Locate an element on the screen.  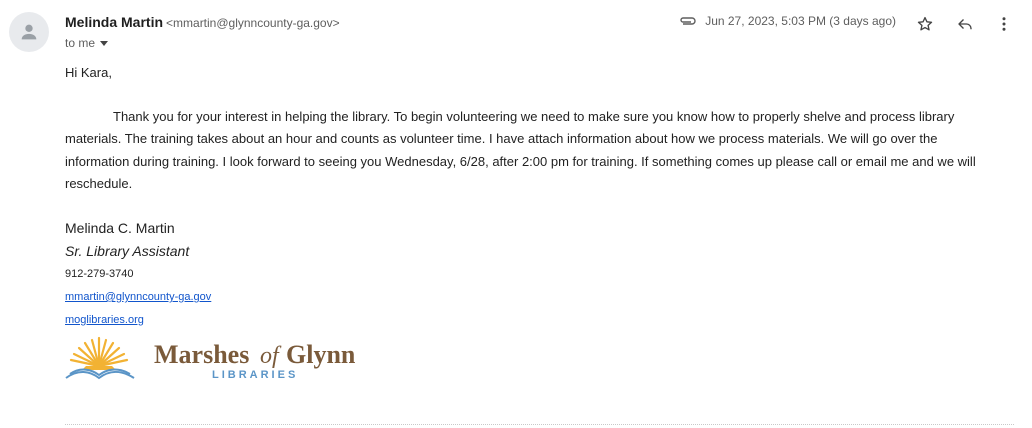
sender-avatar is located at coordinates (29, 32).